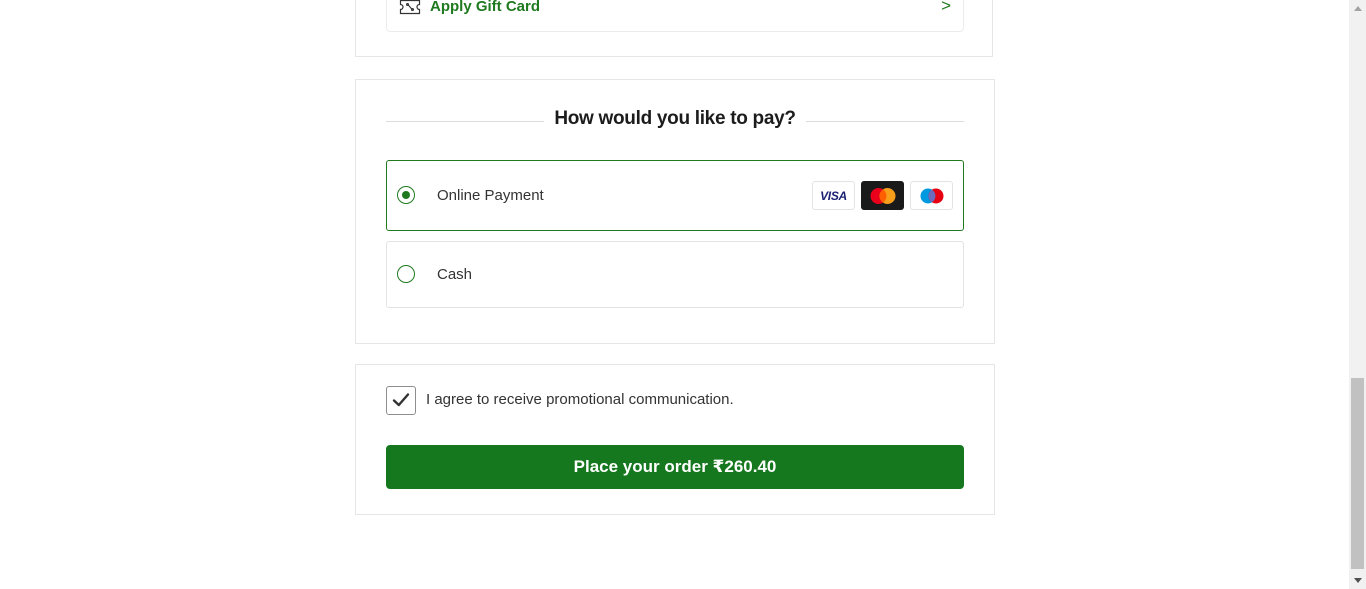 The height and width of the screenshot is (589, 1366). I want to click on online-payment-radio, so click(406, 195).